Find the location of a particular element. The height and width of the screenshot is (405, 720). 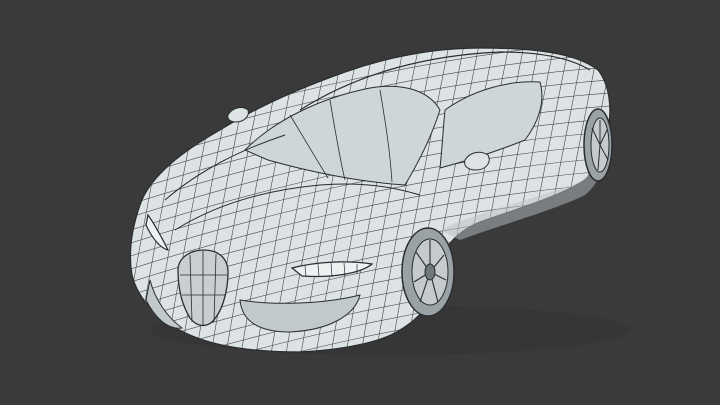

rear-wheel is located at coordinates (598, 145).